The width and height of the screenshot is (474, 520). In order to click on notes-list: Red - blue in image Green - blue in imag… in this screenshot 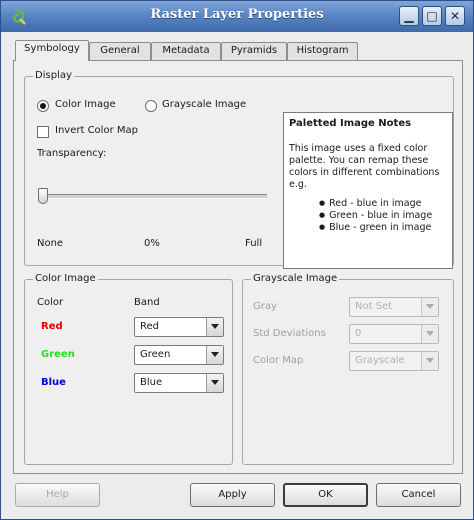, I will do `click(375, 216)`.